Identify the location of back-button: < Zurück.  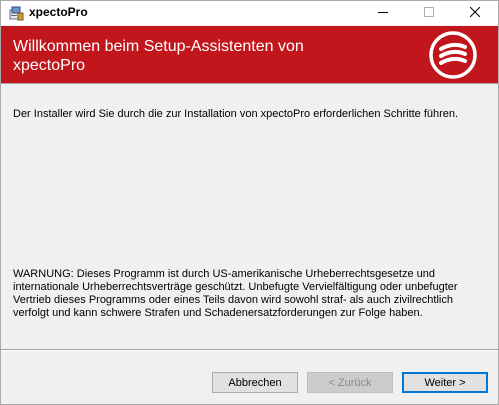
(350, 382).